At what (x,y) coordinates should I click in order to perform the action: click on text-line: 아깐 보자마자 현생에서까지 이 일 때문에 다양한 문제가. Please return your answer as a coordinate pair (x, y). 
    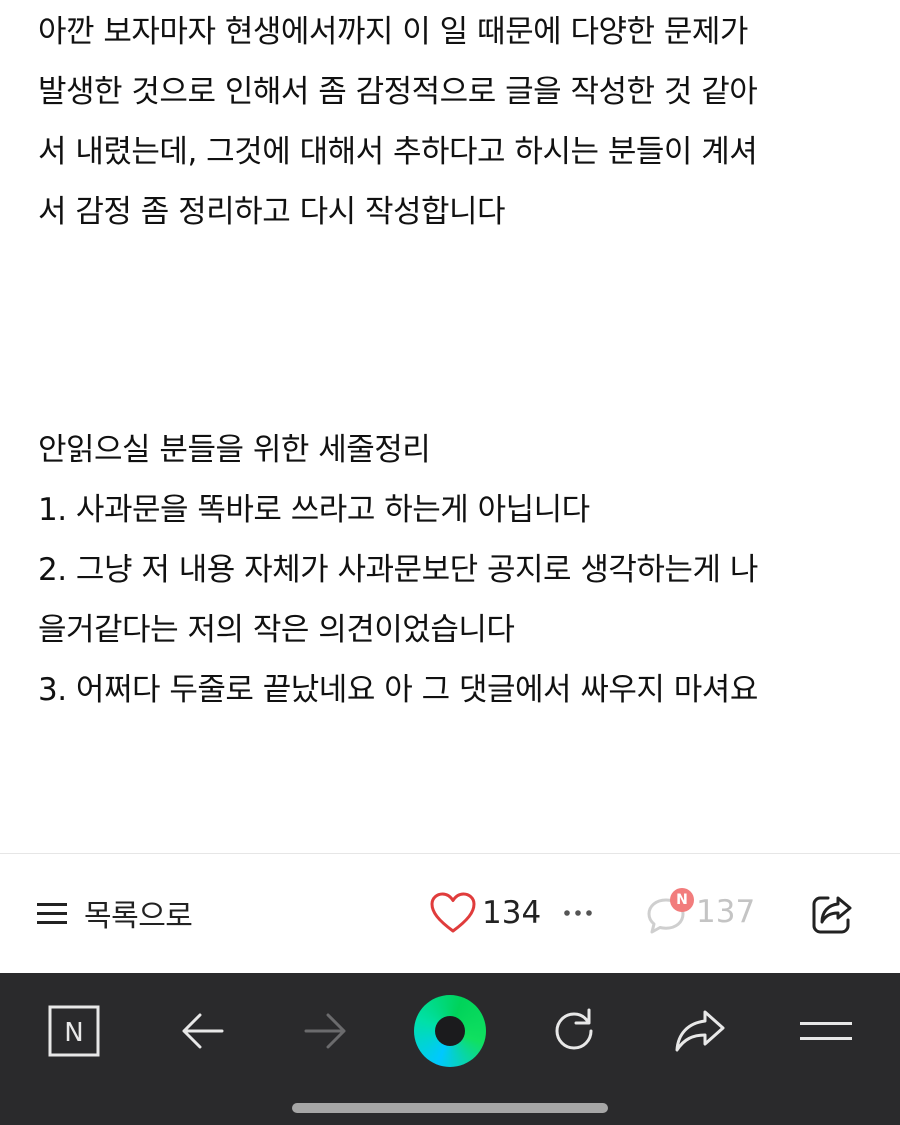
    Looking at the image, I should click on (393, 32).